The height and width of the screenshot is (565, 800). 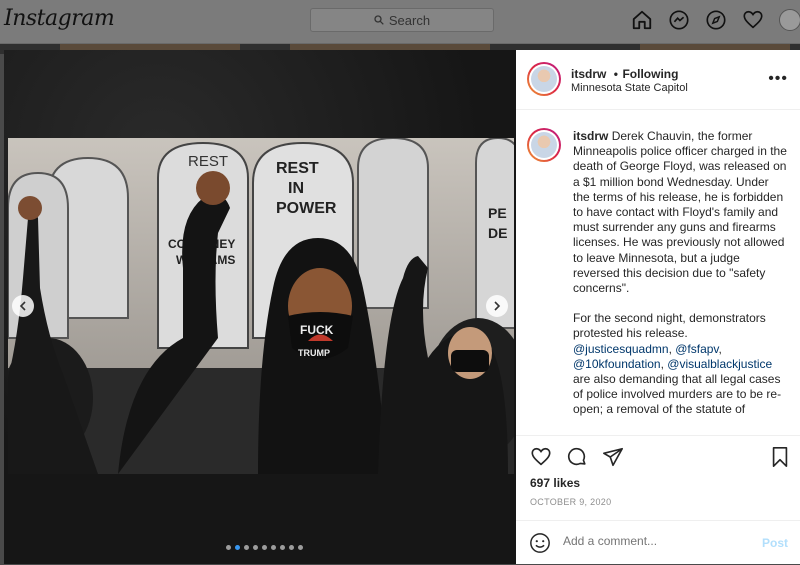 I want to click on mask-text-1: FUCK, so click(x=317, y=330).